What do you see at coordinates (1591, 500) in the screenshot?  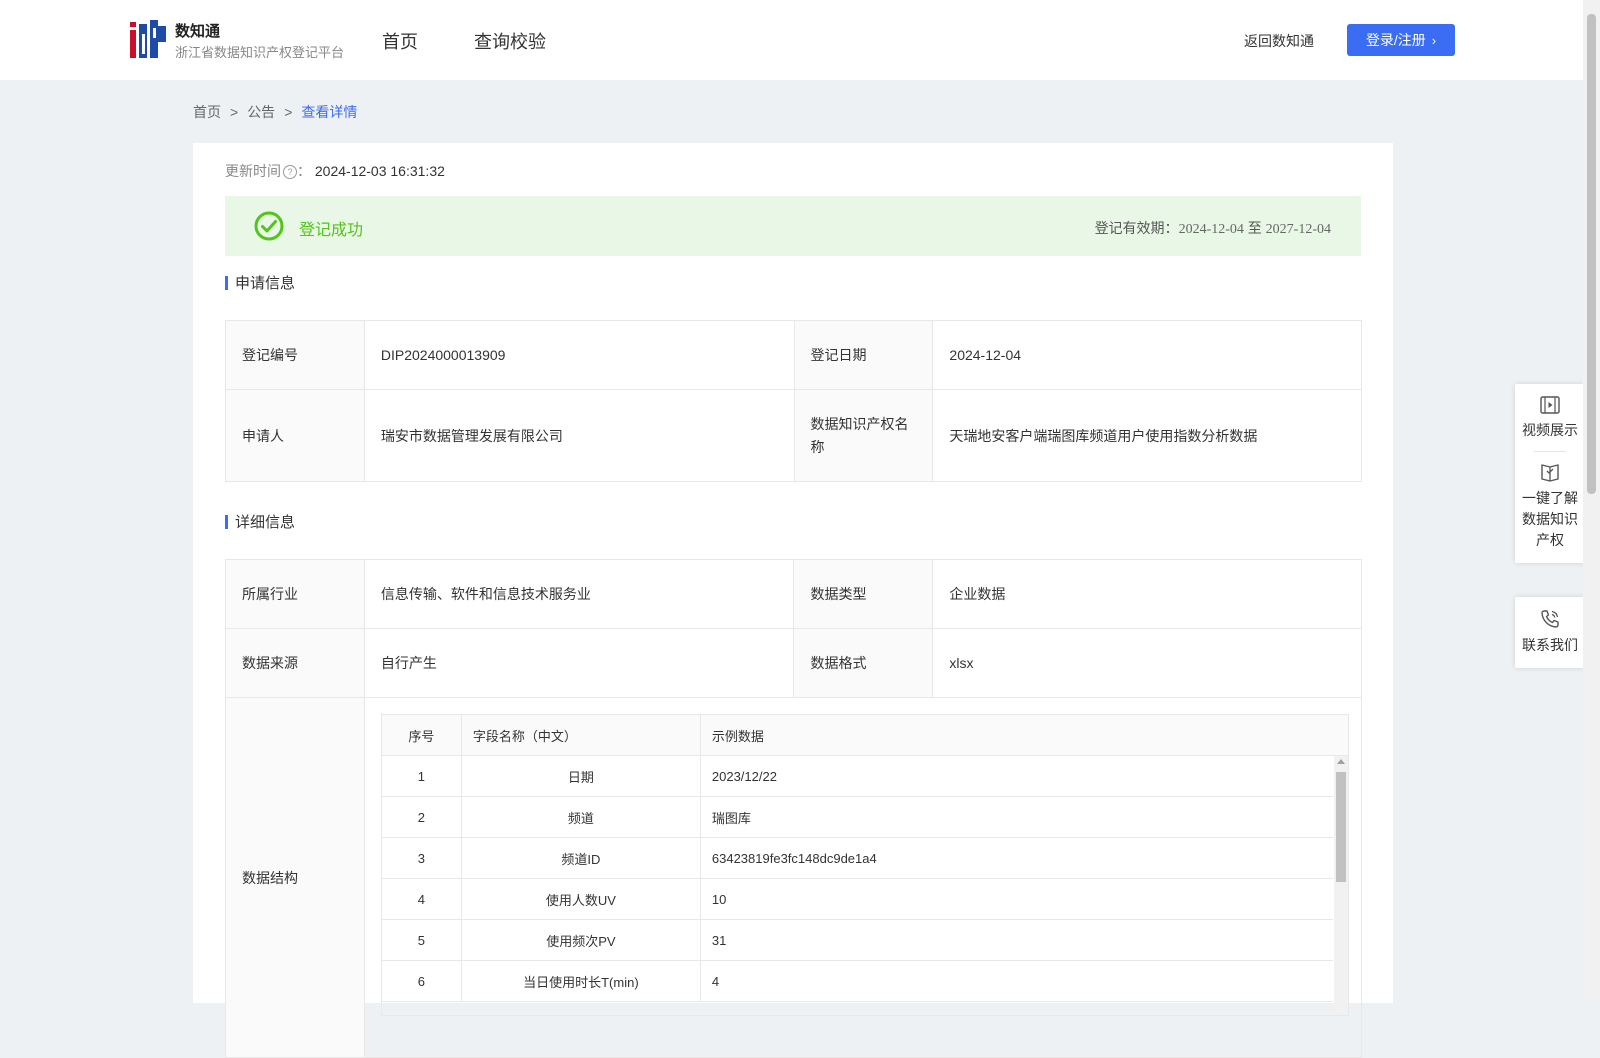 I see `page-scrollbar` at bounding box center [1591, 500].